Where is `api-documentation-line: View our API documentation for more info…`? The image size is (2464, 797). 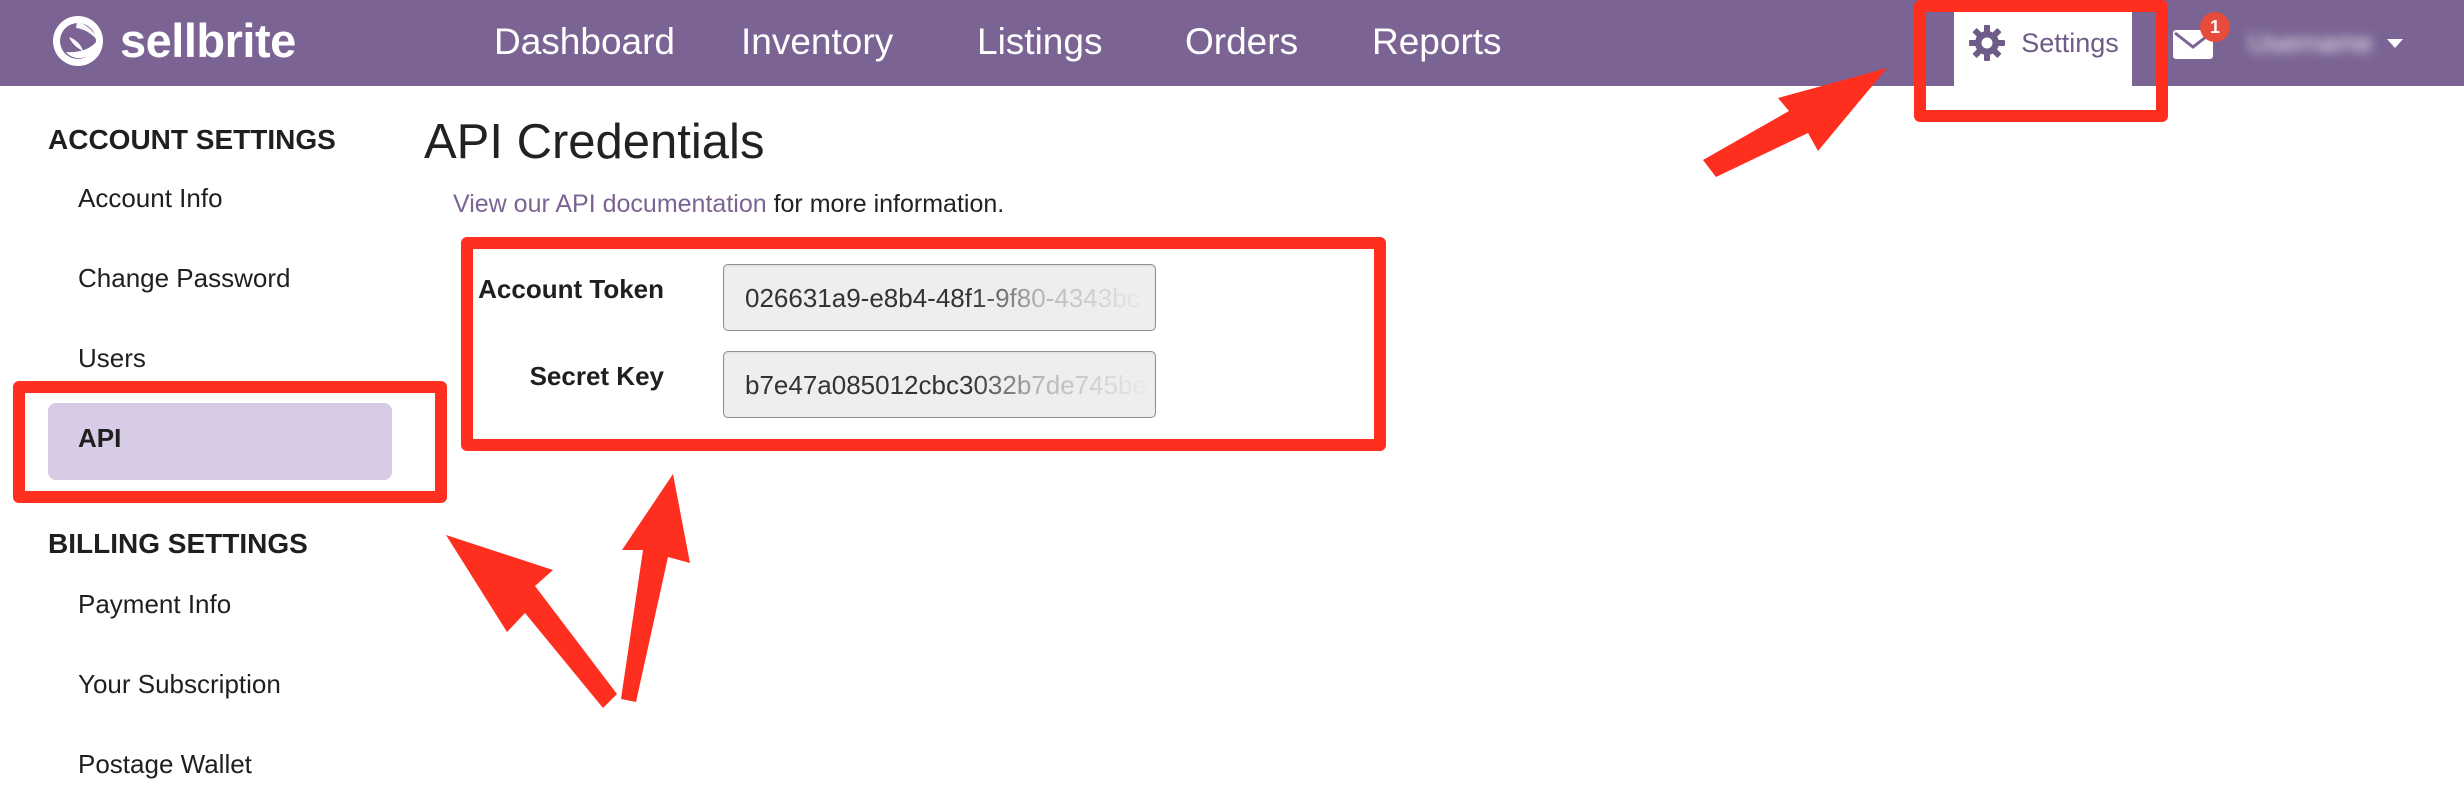 api-documentation-line: View our API documentation for more info… is located at coordinates (728, 204).